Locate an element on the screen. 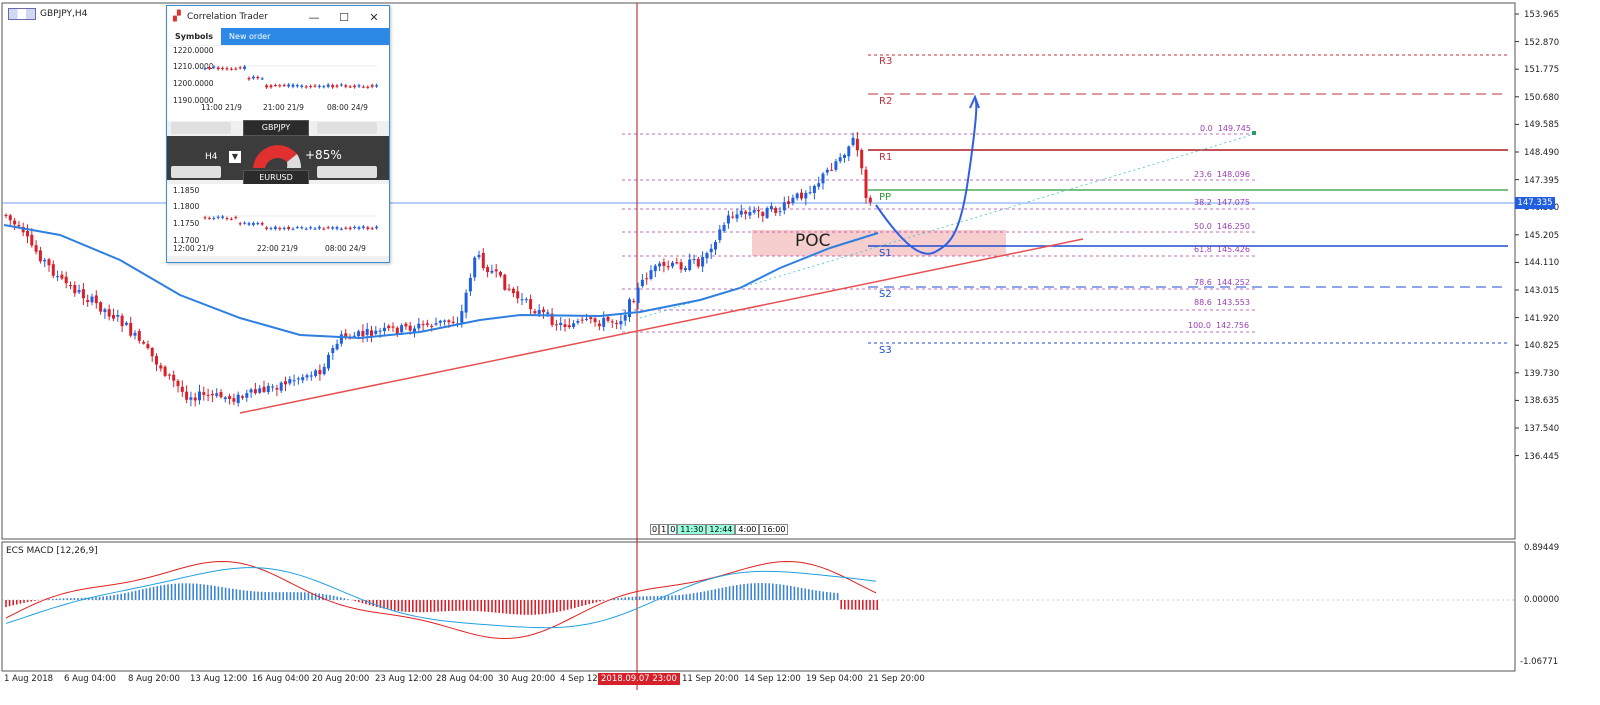  arrow-head-icon is located at coordinates (974, 101).